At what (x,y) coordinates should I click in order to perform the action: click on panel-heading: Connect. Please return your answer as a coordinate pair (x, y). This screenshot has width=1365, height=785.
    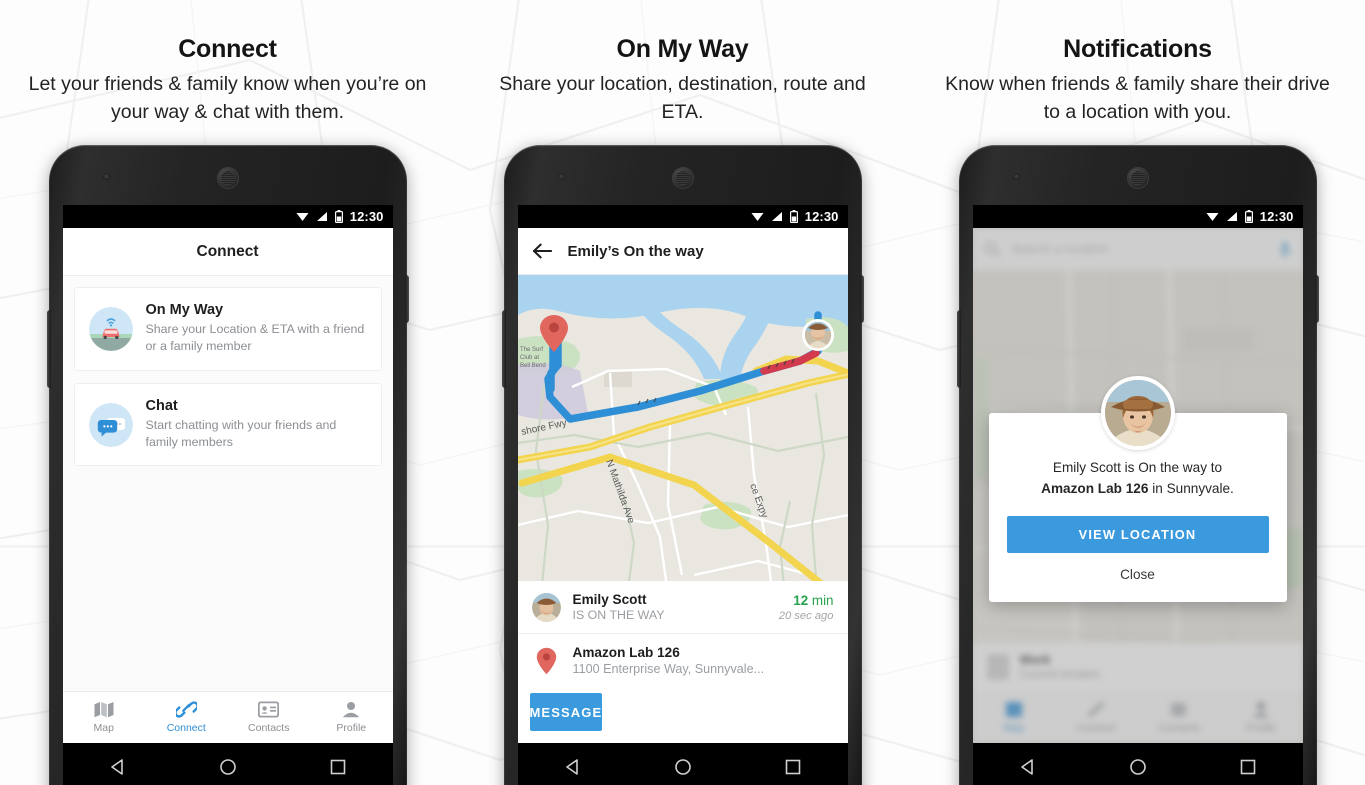
    Looking at the image, I should click on (227, 49).